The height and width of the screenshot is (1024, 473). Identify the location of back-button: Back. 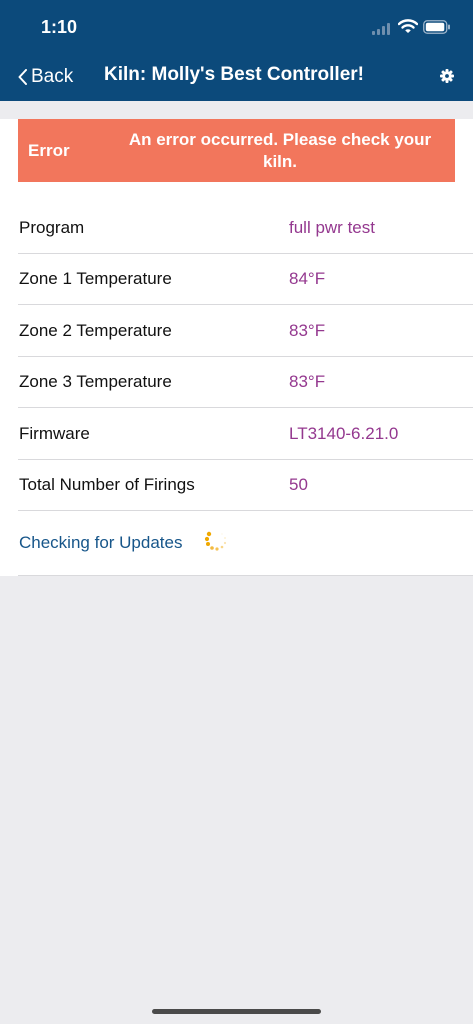
(45, 77).